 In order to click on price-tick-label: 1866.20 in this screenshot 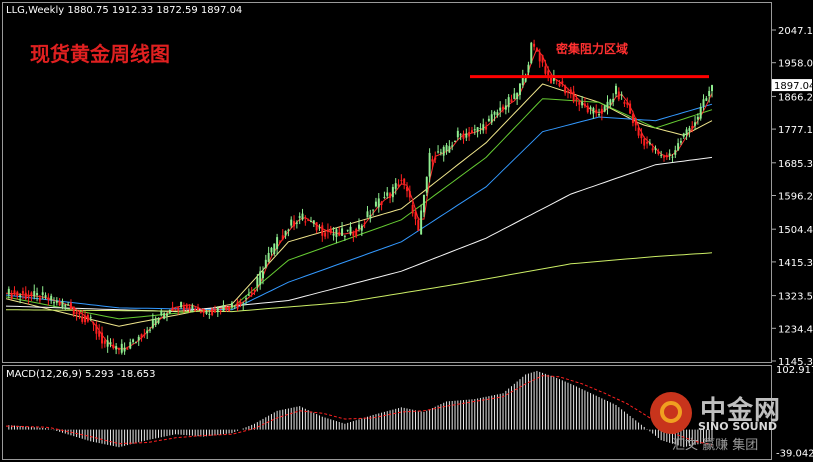, I will do `click(795, 97)`.